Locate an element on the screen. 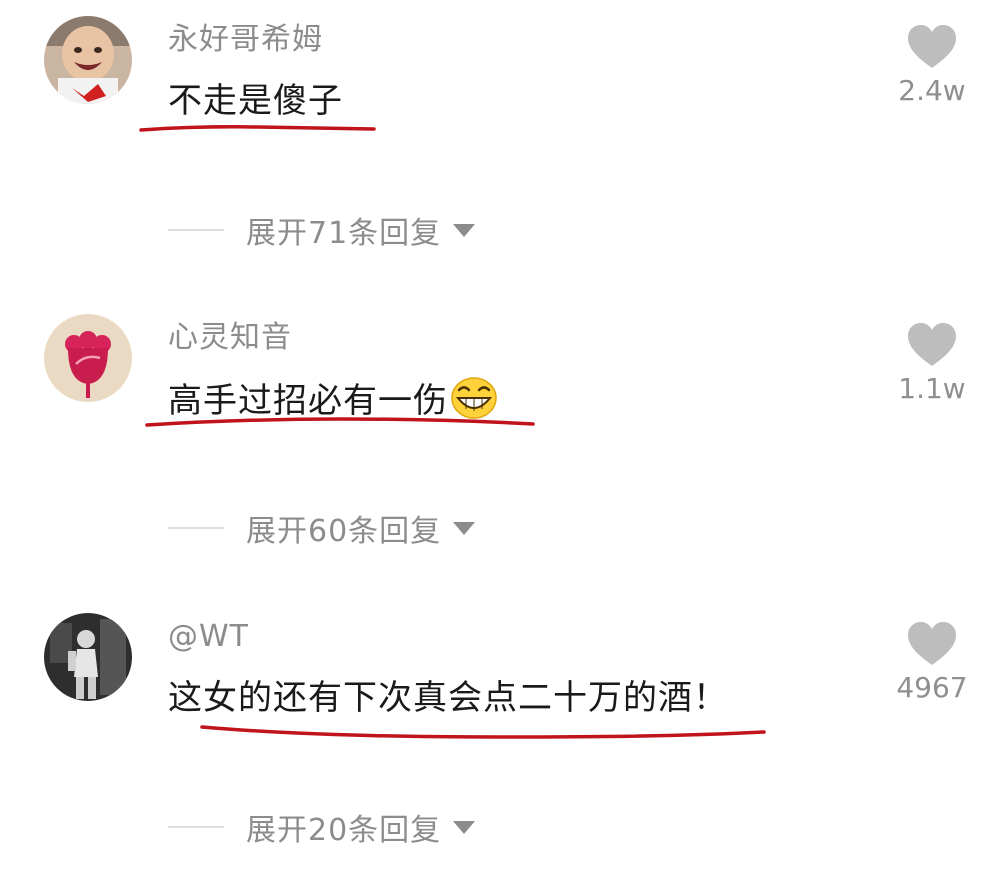 This screenshot has width=1000, height=887. username: @WT is located at coordinates (208, 637).